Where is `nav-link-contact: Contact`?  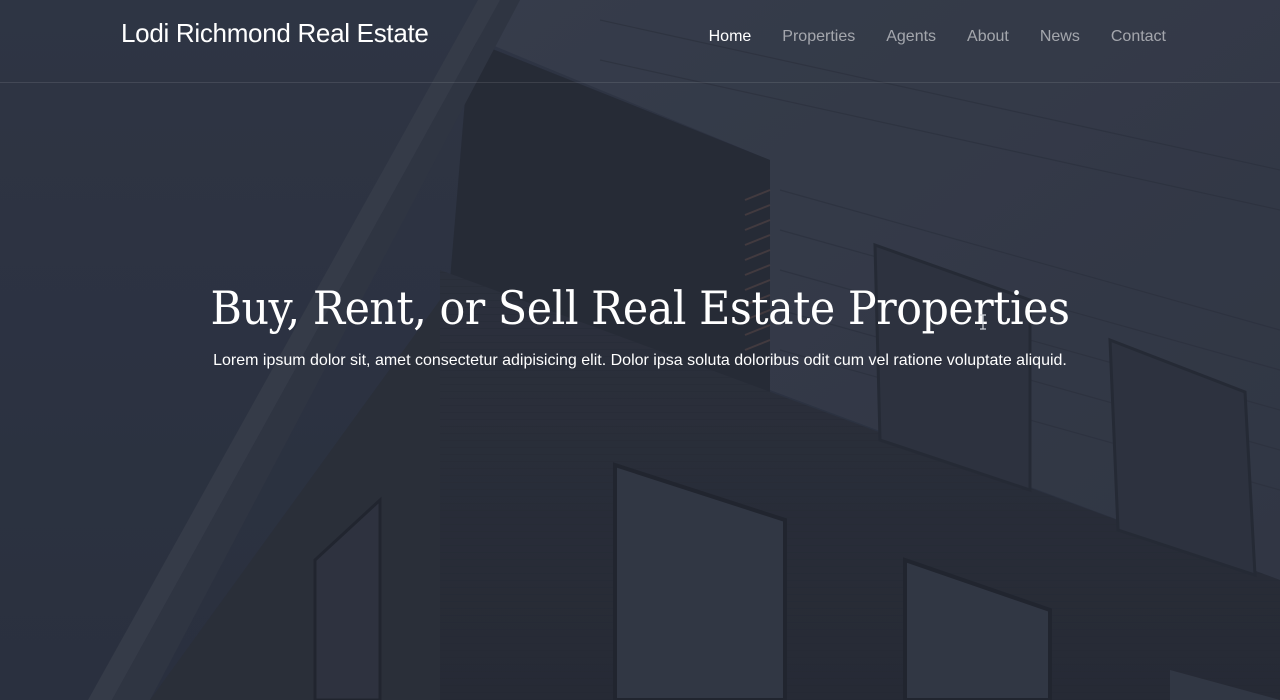 nav-link-contact: Contact is located at coordinates (1138, 36).